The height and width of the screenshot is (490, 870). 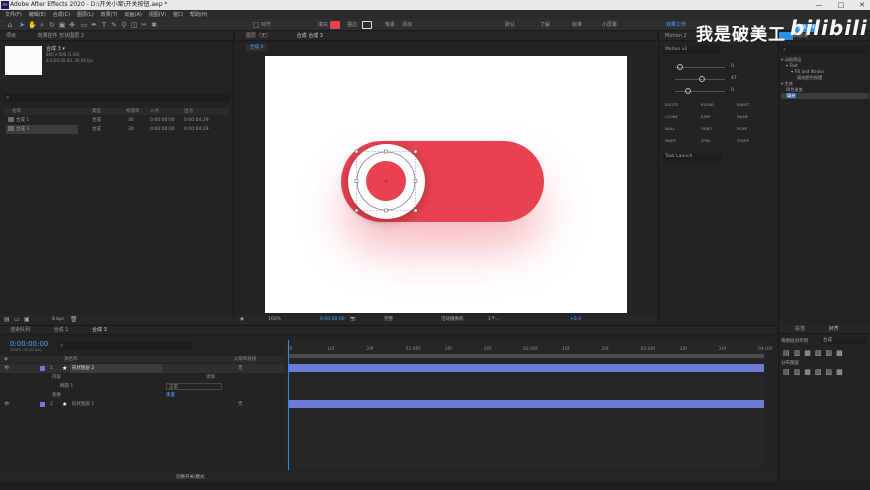 What do you see at coordinates (609, 25) in the screenshot?
I see `workspace-small: 小屏幕` at bounding box center [609, 25].